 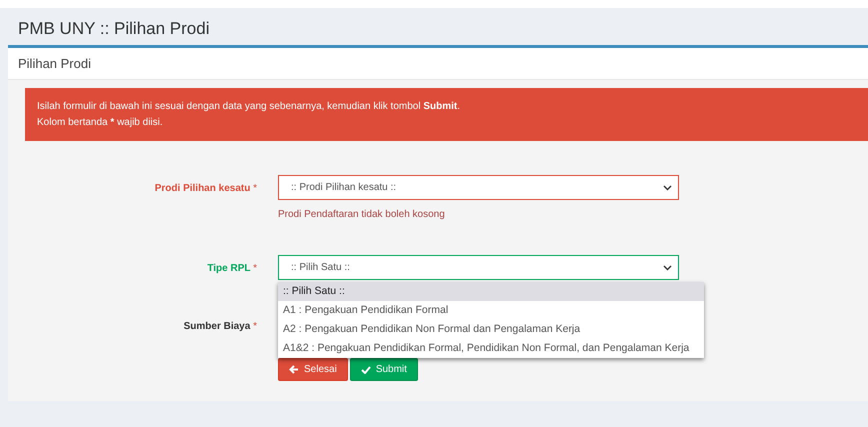 I want to click on field-label: Prodi Pilihan kesatu *, so click(x=205, y=189).